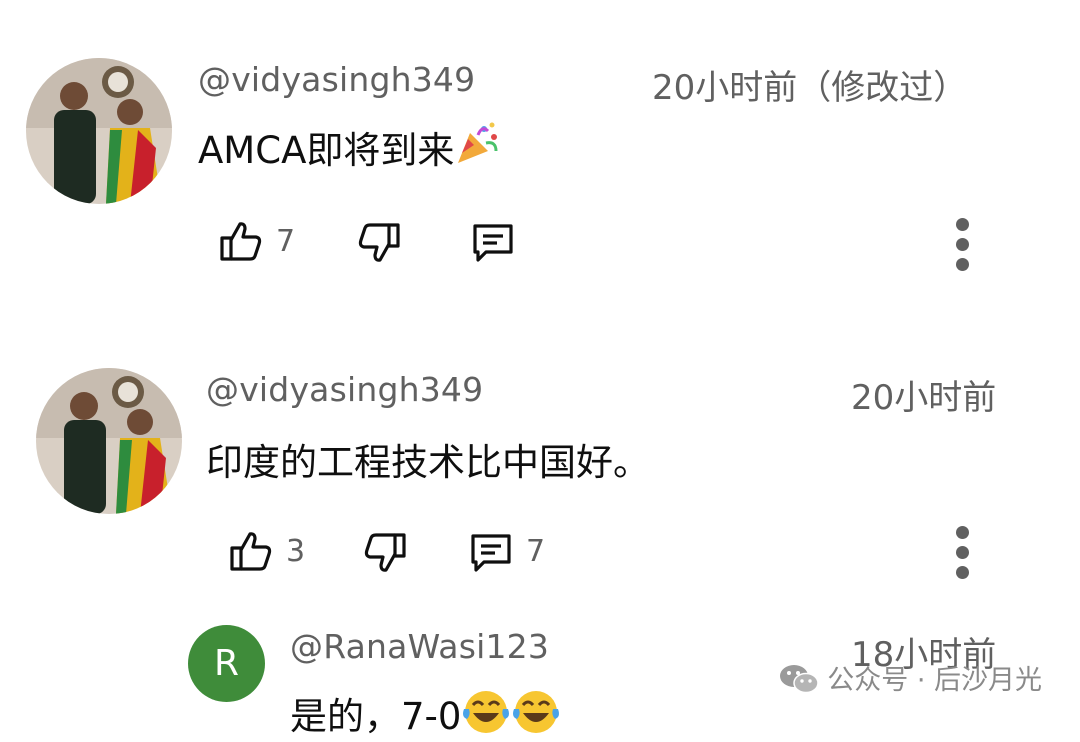 The image size is (1080, 742). What do you see at coordinates (286, 241) in the screenshot?
I see `like-count: 7` at bounding box center [286, 241].